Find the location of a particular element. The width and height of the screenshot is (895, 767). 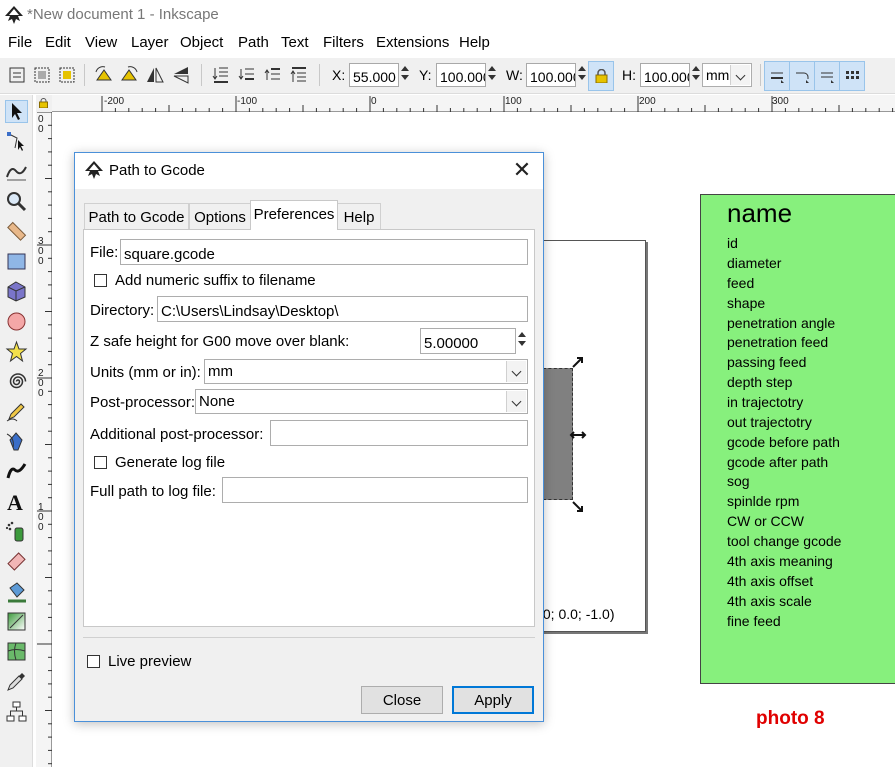

tool-panel: A is located at coordinates (16, 431).